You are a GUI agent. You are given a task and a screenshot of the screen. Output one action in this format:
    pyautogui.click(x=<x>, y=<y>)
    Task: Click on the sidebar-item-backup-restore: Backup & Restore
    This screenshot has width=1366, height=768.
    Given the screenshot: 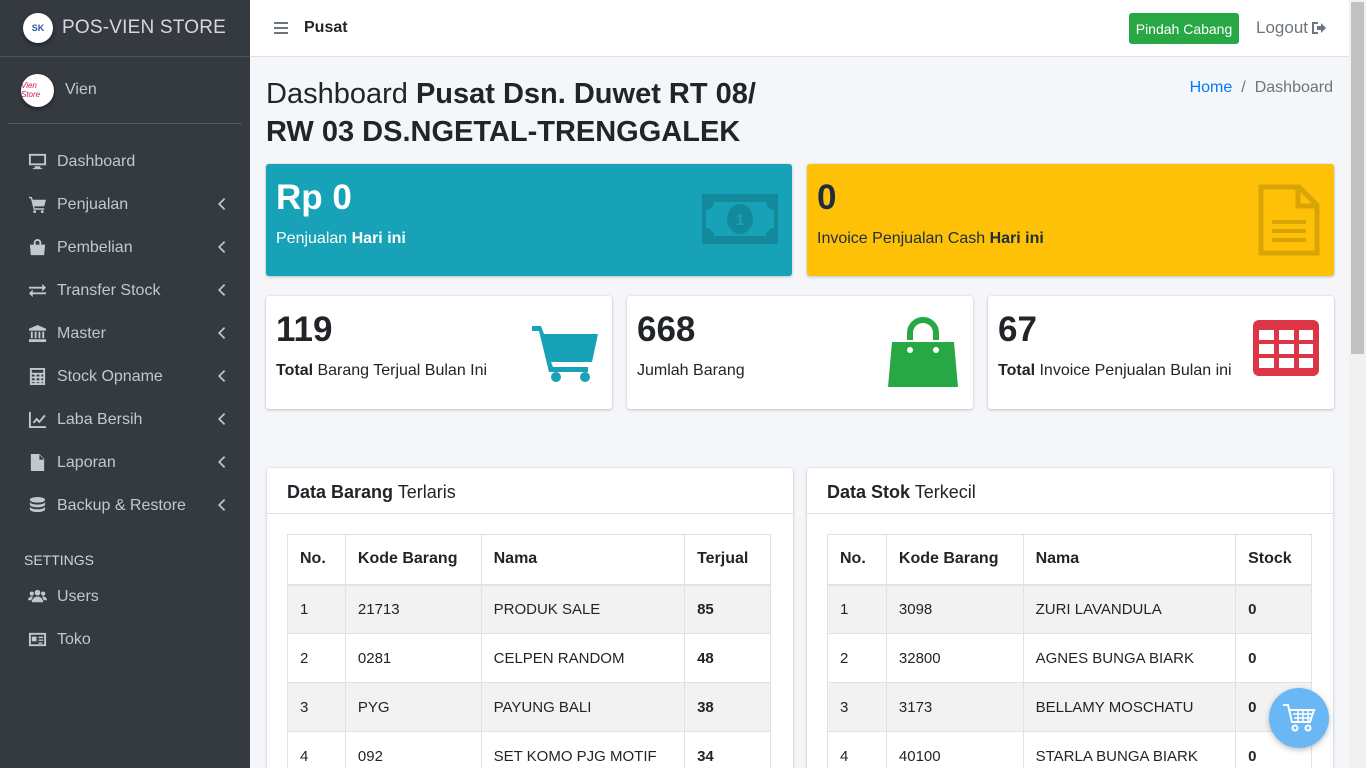 What is the action you would take?
    pyautogui.click(x=125, y=505)
    